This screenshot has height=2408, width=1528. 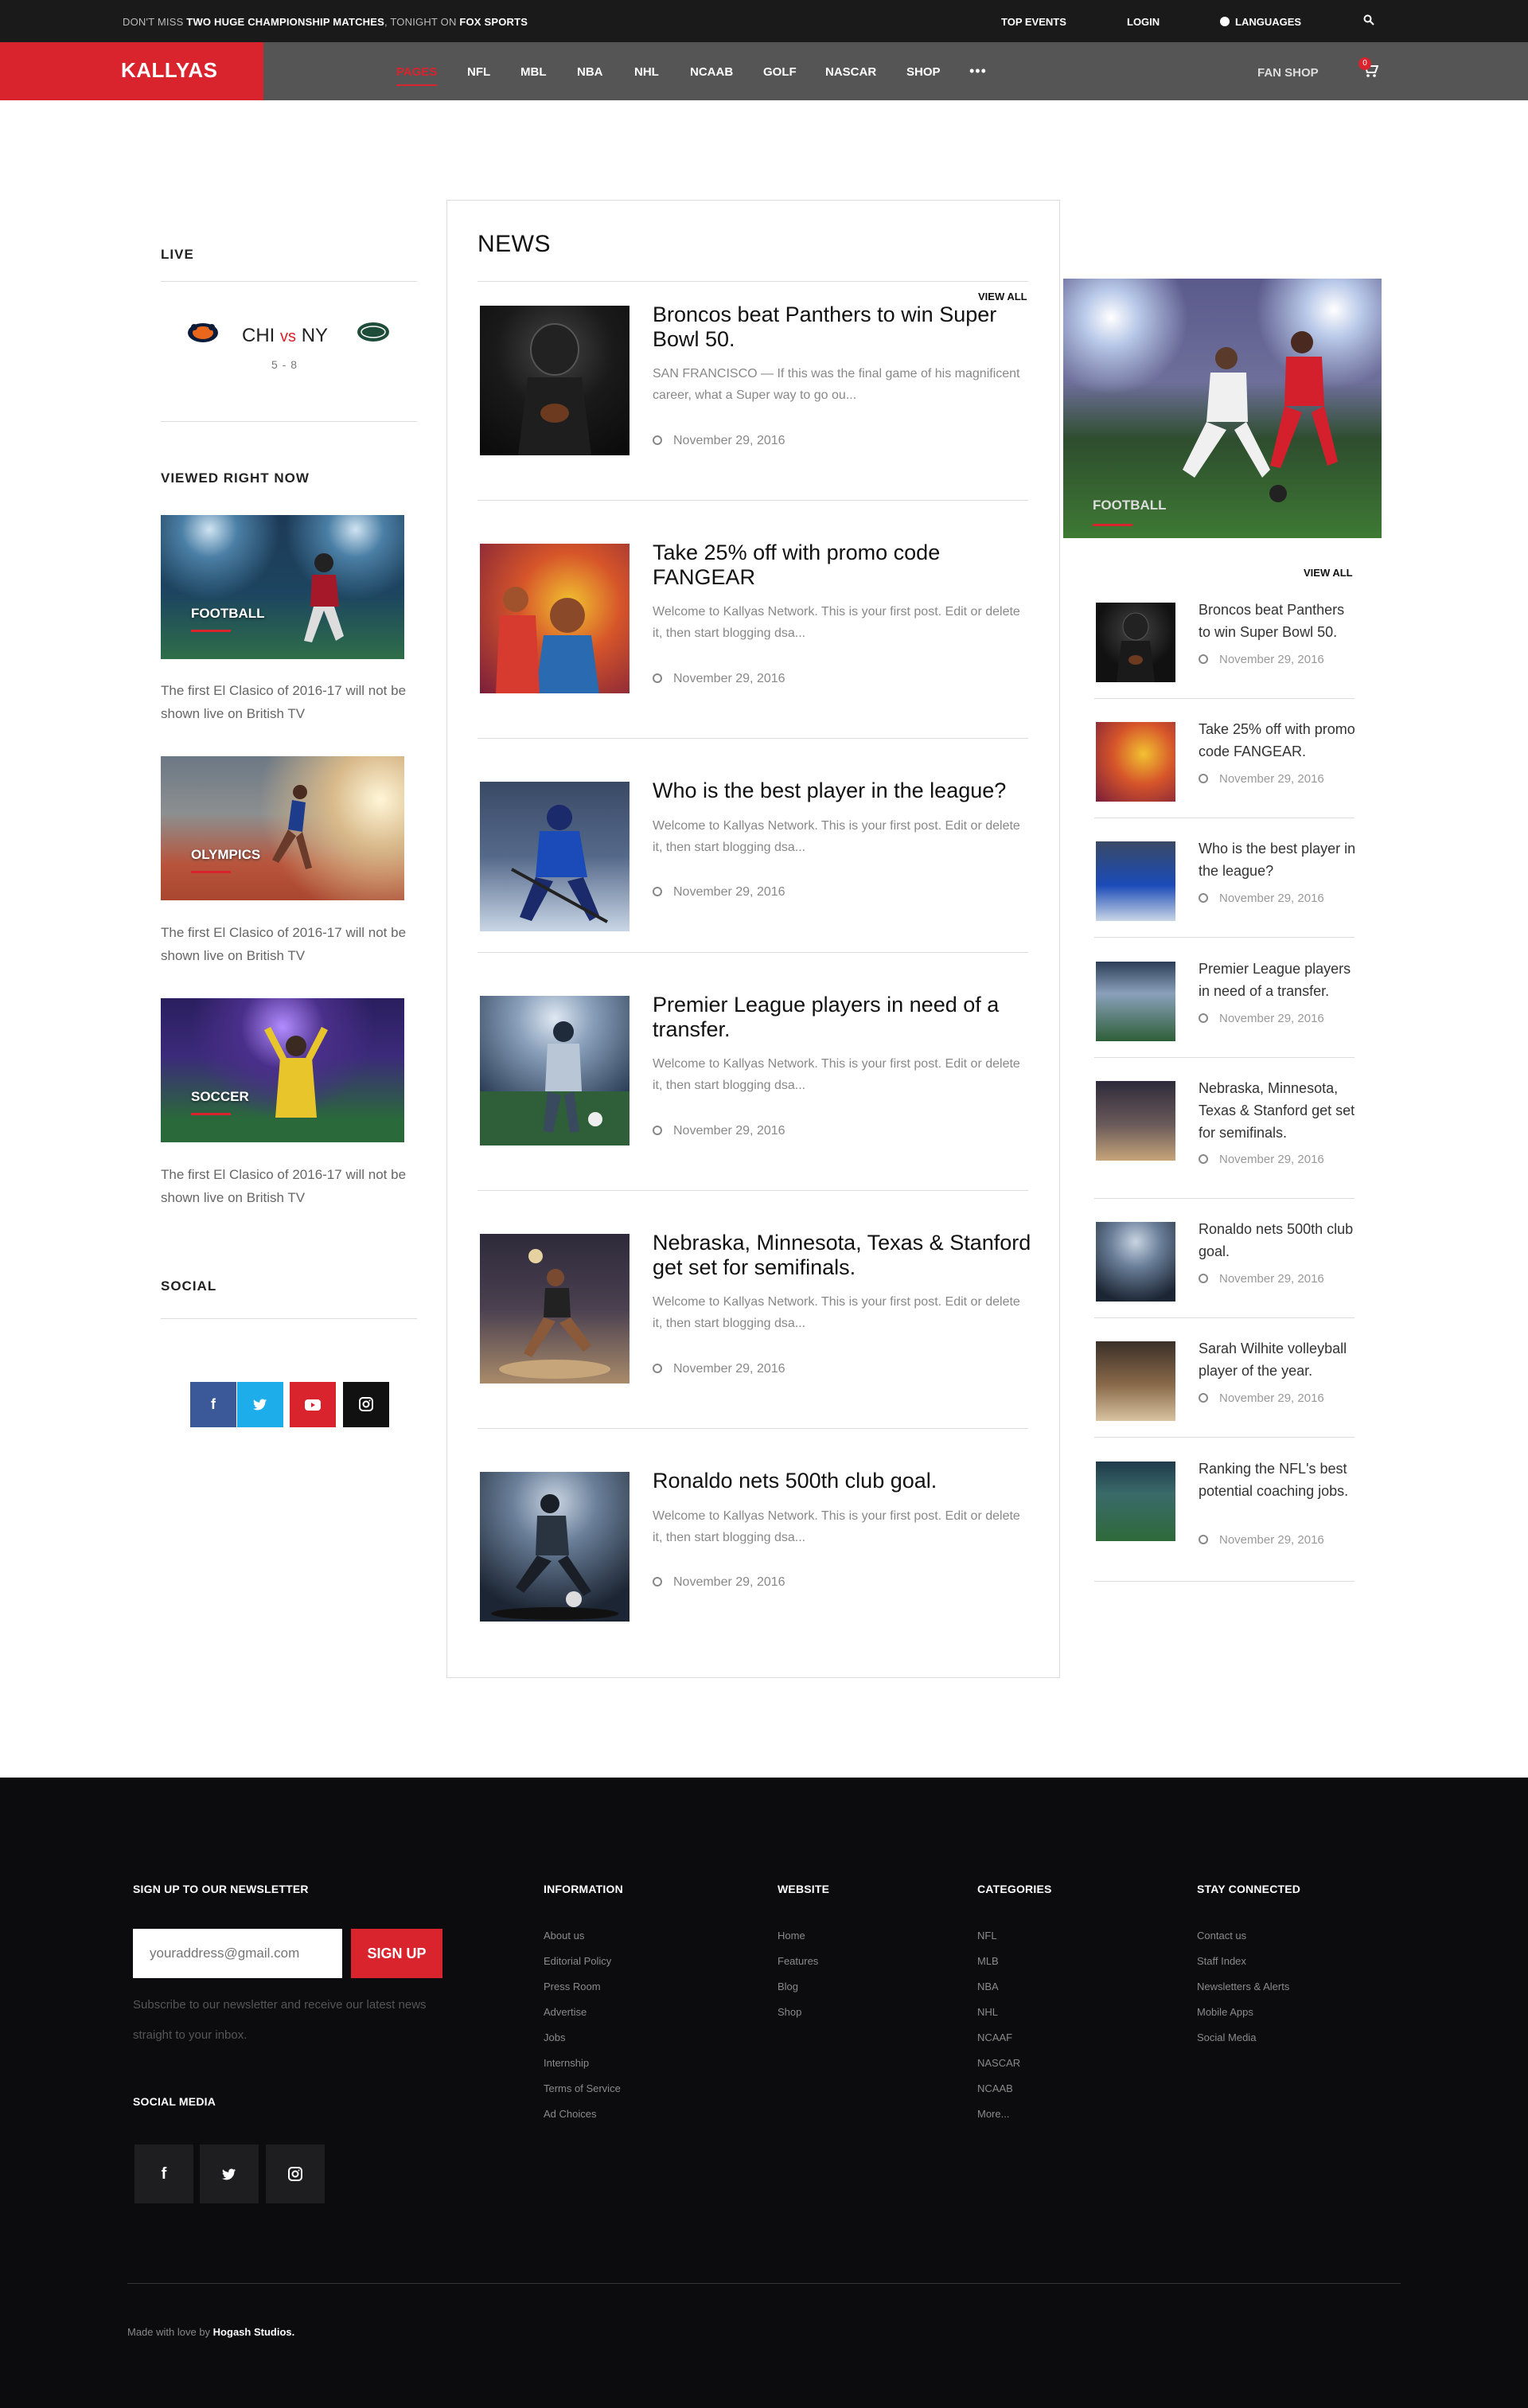 What do you see at coordinates (373, 332) in the screenshot?
I see `jets-logo-icon` at bounding box center [373, 332].